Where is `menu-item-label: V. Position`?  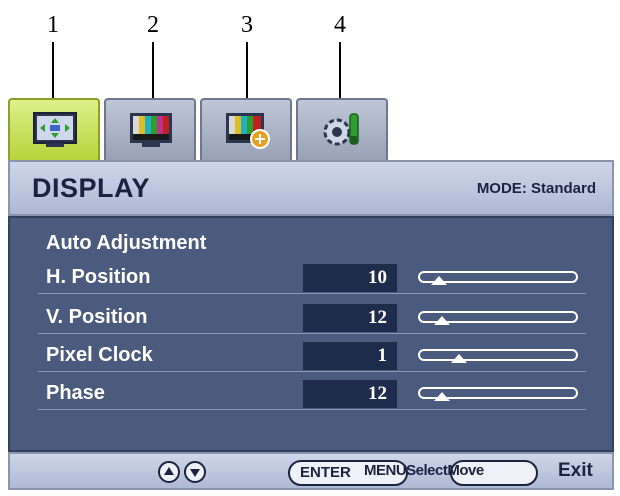
menu-item-label: V. Position is located at coordinates (97, 317).